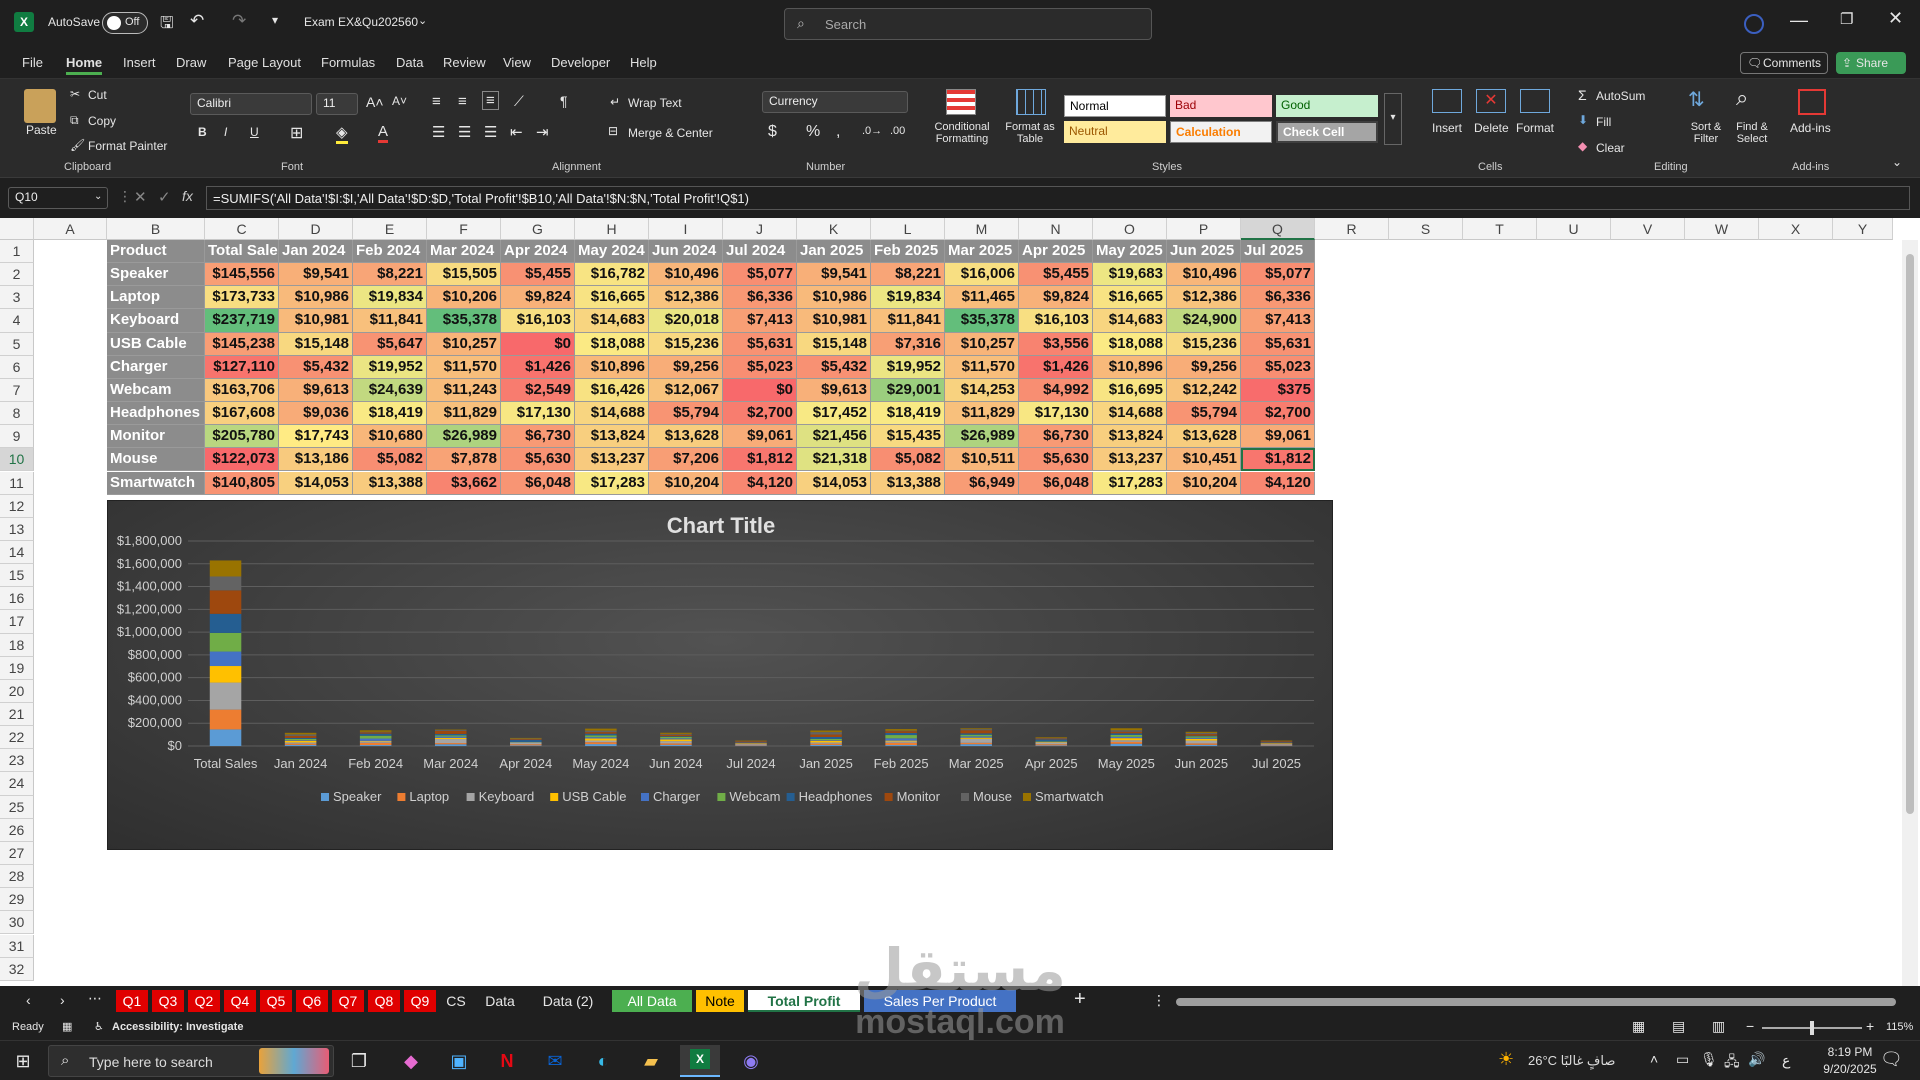  I want to click on value-cell: $173,733, so click(242, 298).